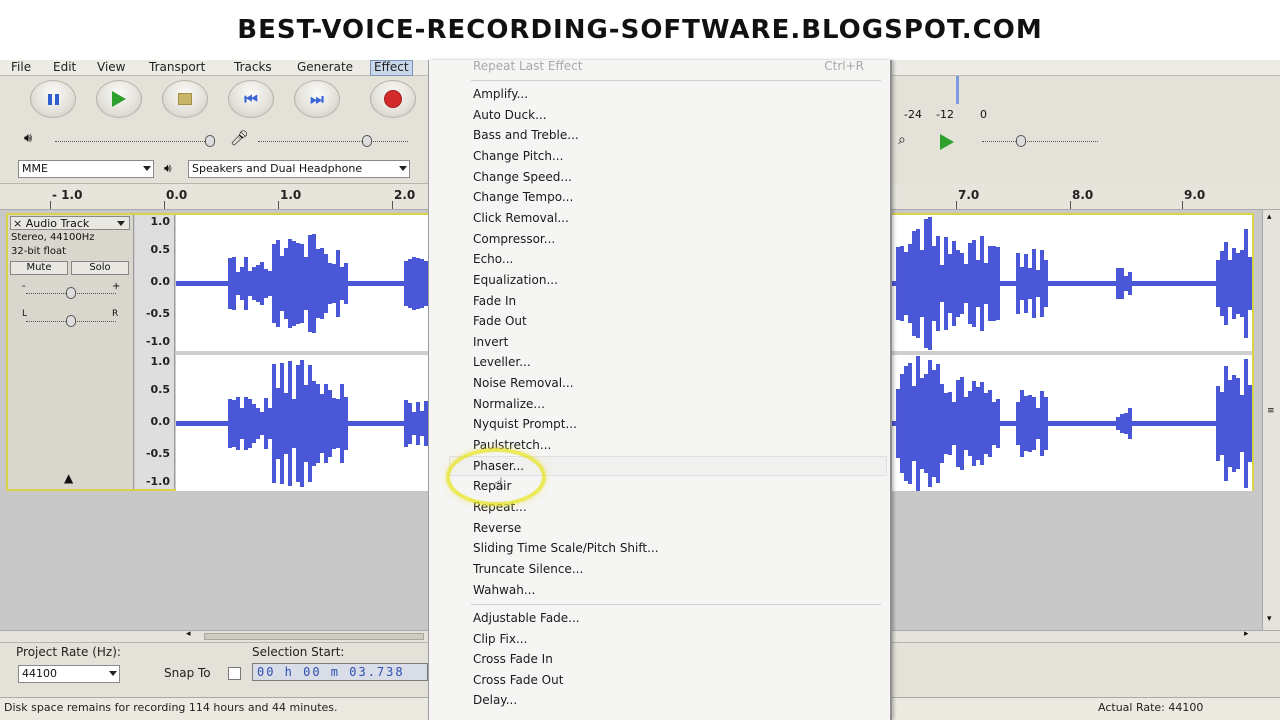 The width and height of the screenshot is (1280, 720). What do you see at coordinates (160, 281) in the screenshot?
I see `scale-label: 0.0` at bounding box center [160, 281].